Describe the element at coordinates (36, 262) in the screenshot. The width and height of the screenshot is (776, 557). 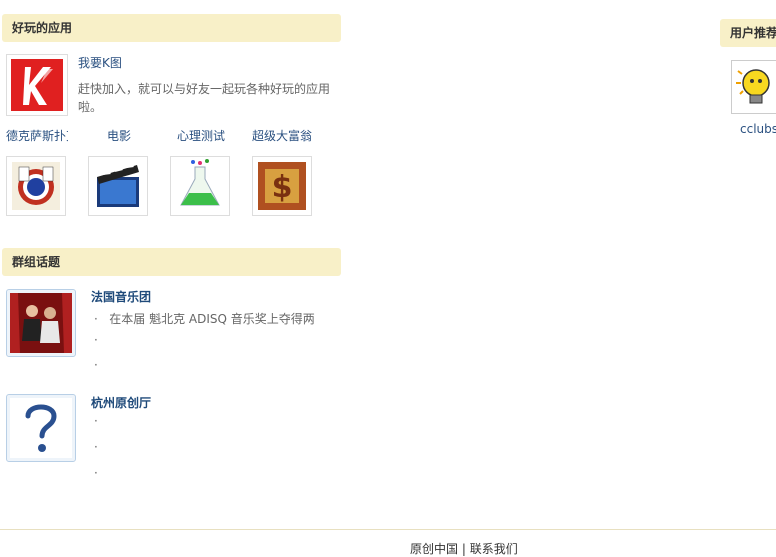
I see `groups-section-title: 群组话题` at that location.